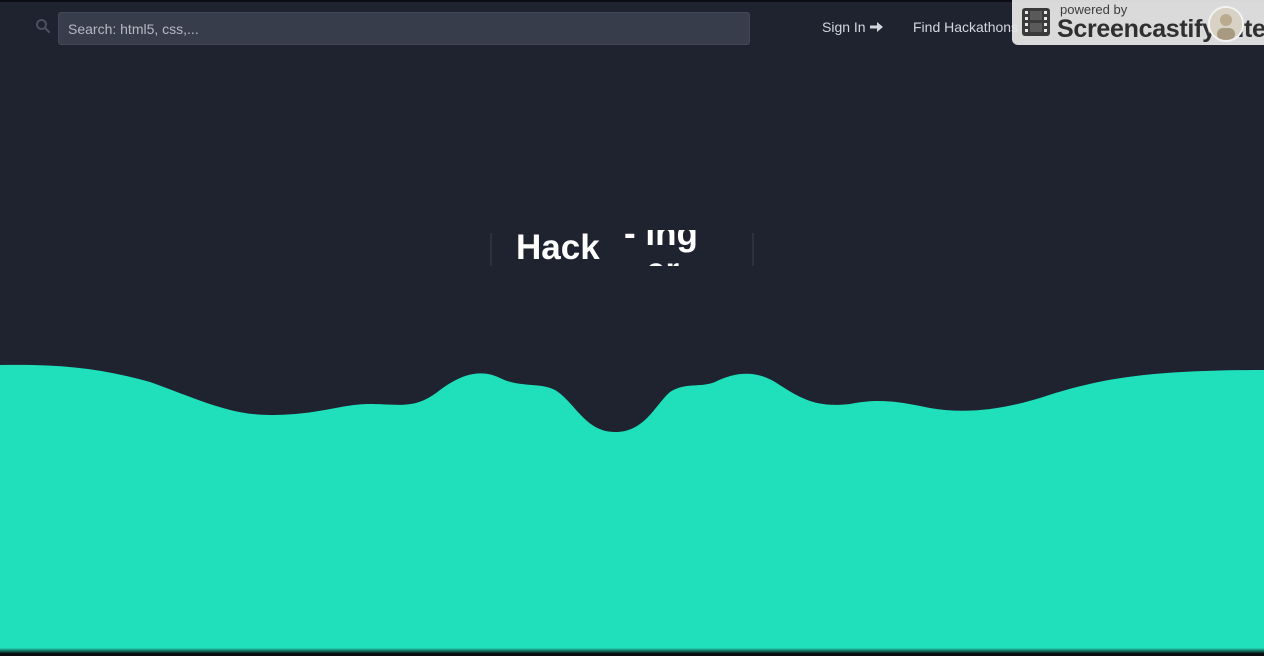 The height and width of the screenshot is (656, 1264). Describe the element at coordinates (43, 26) in the screenshot. I see `search-icon` at that location.